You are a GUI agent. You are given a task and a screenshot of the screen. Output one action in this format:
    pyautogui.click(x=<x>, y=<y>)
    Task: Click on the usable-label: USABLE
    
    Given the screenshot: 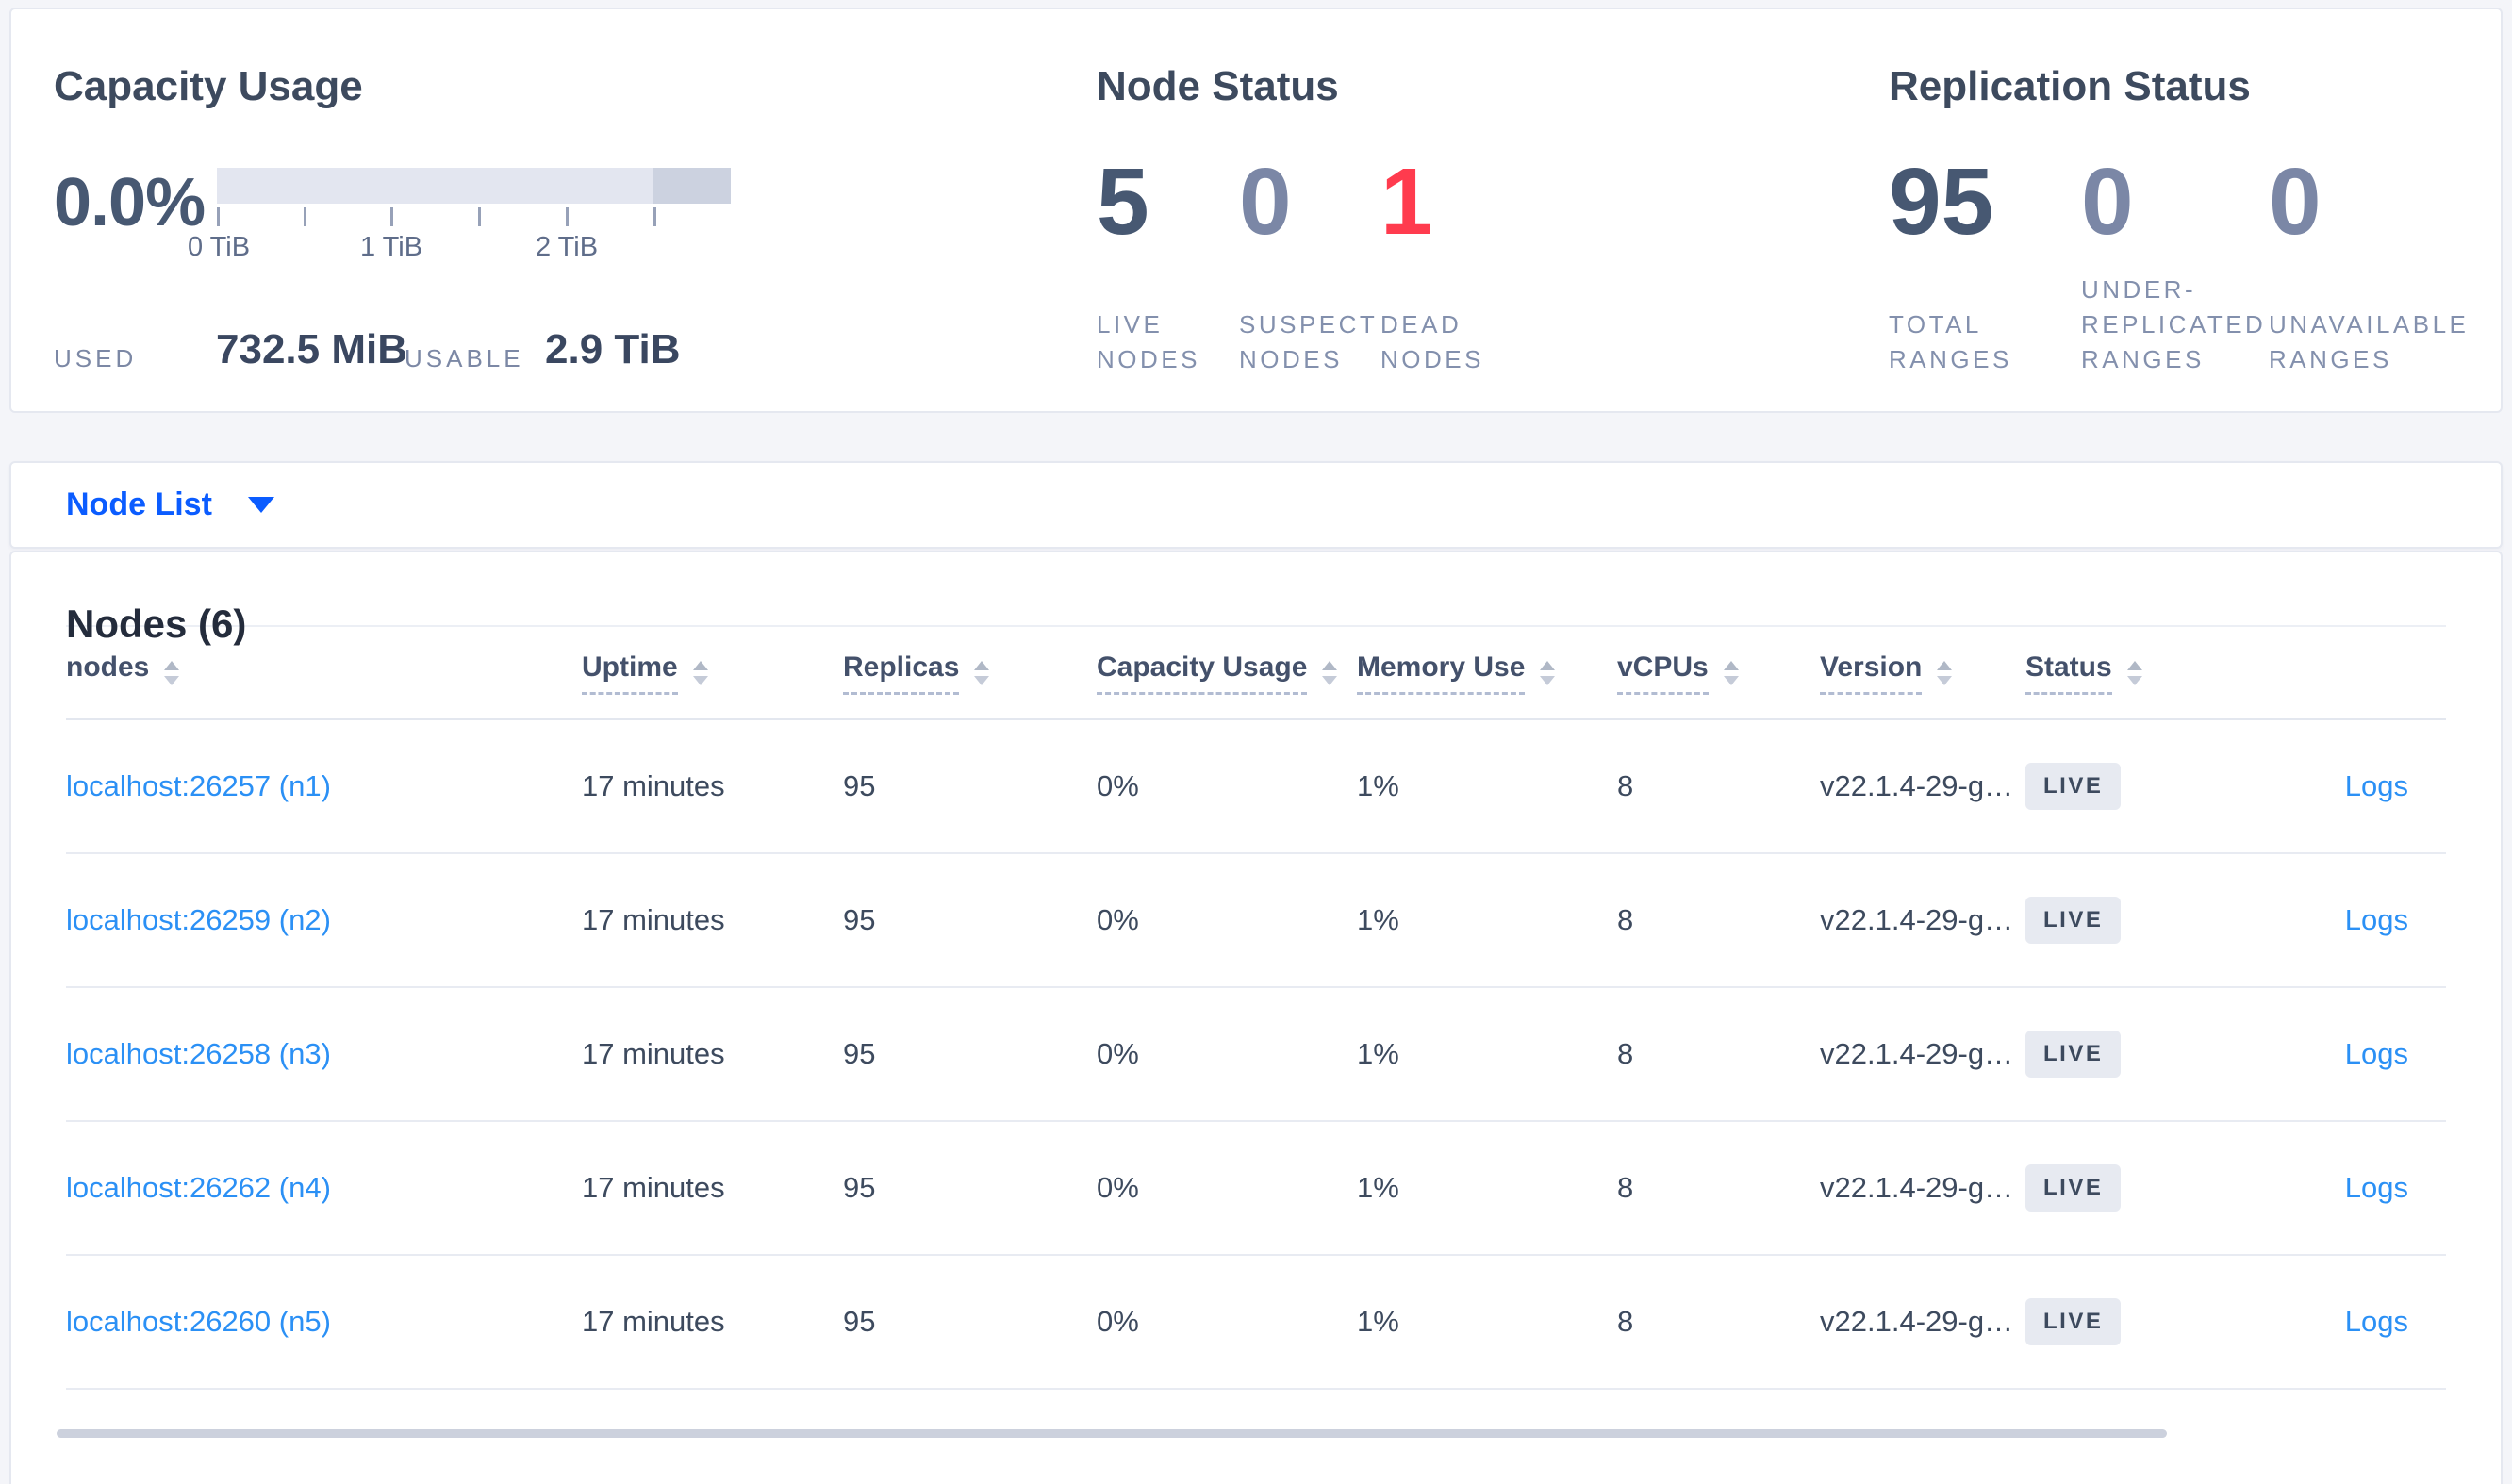 What is the action you would take?
    pyautogui.click(x=464, y=358)
    